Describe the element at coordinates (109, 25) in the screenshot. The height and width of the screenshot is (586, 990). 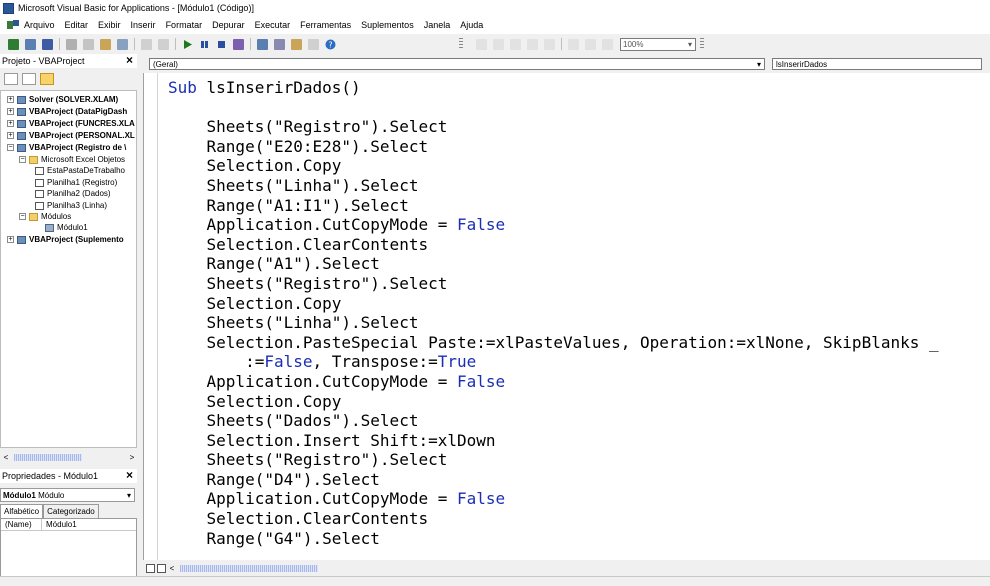
I see `menu-exibir: Exibir` at that location.